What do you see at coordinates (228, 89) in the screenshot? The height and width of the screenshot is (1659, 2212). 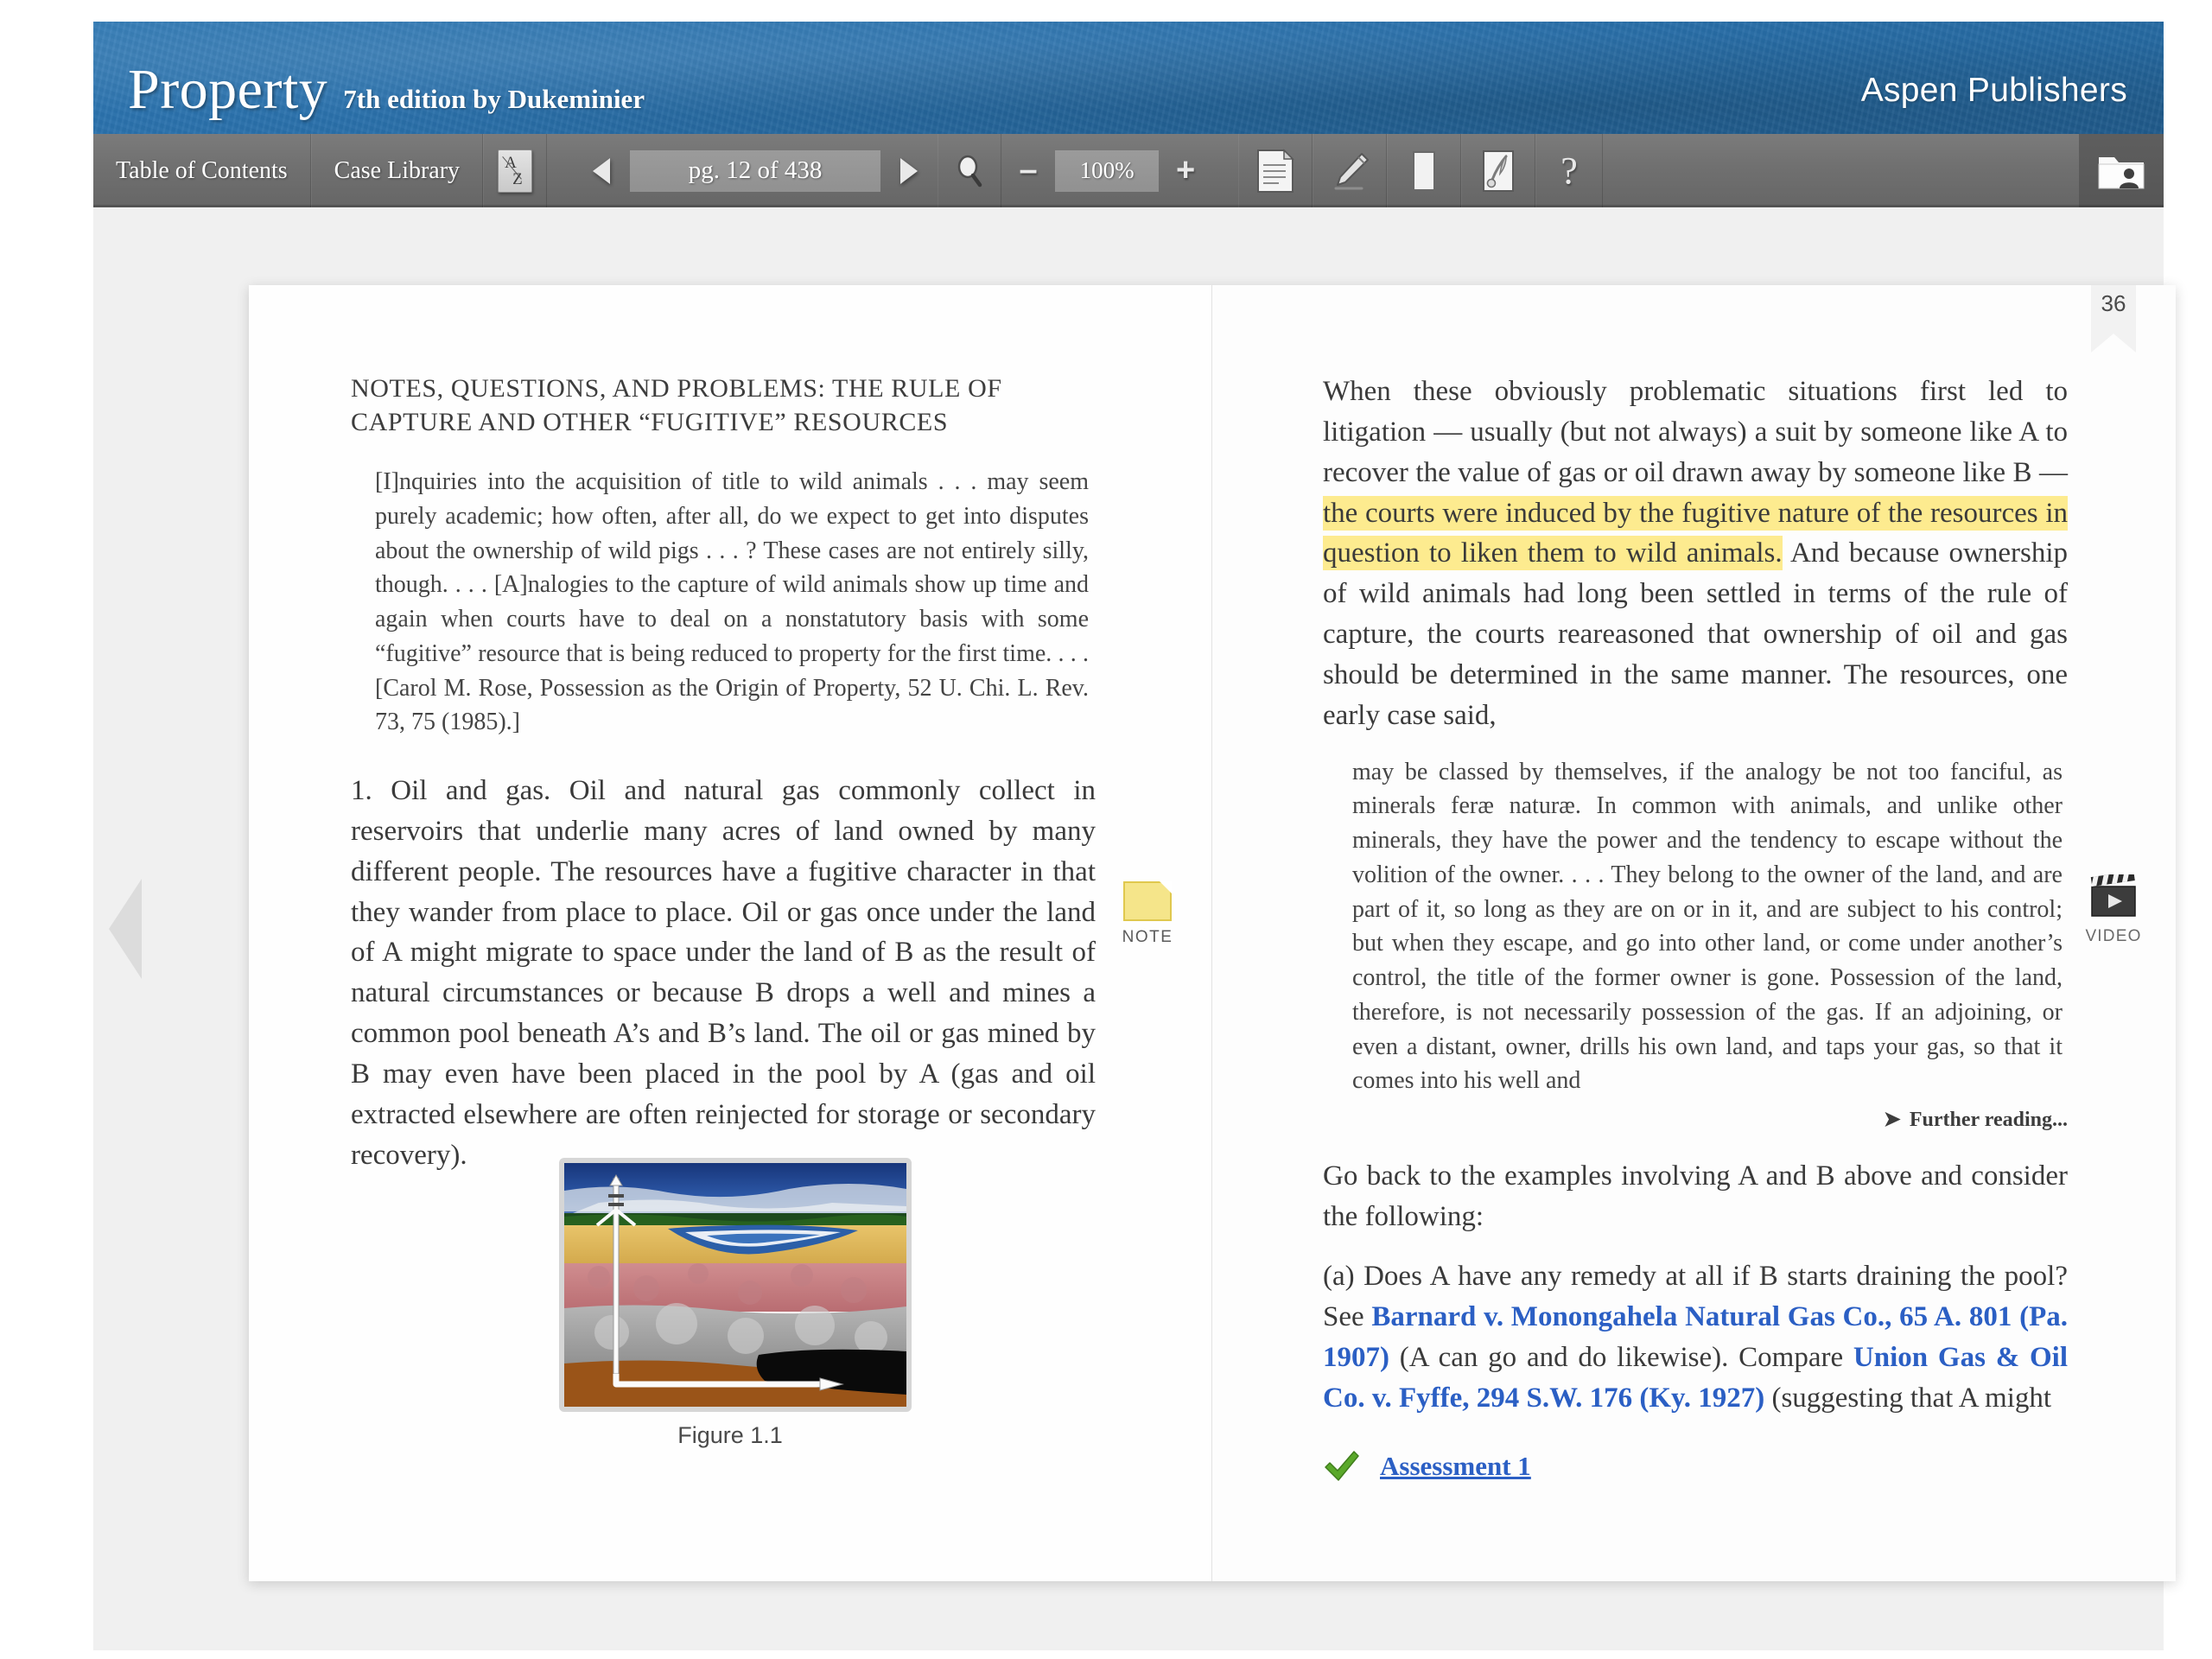 I see `page-title: Property` at bounding box center [228, 89].